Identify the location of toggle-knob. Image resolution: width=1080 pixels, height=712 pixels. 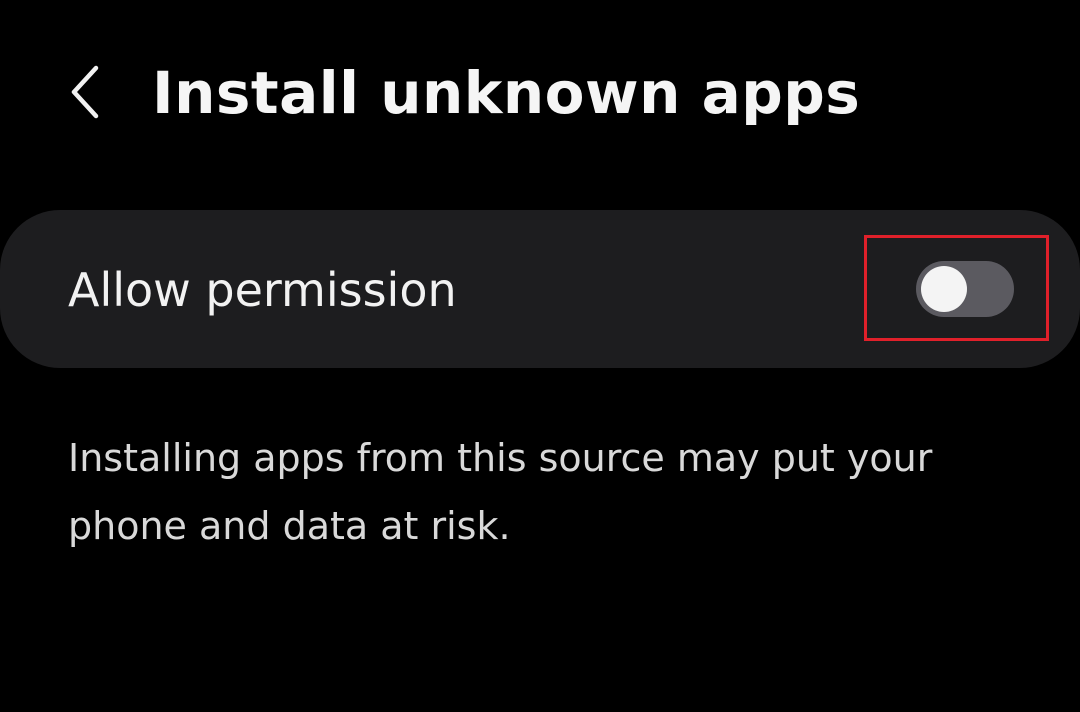
(944, 289).